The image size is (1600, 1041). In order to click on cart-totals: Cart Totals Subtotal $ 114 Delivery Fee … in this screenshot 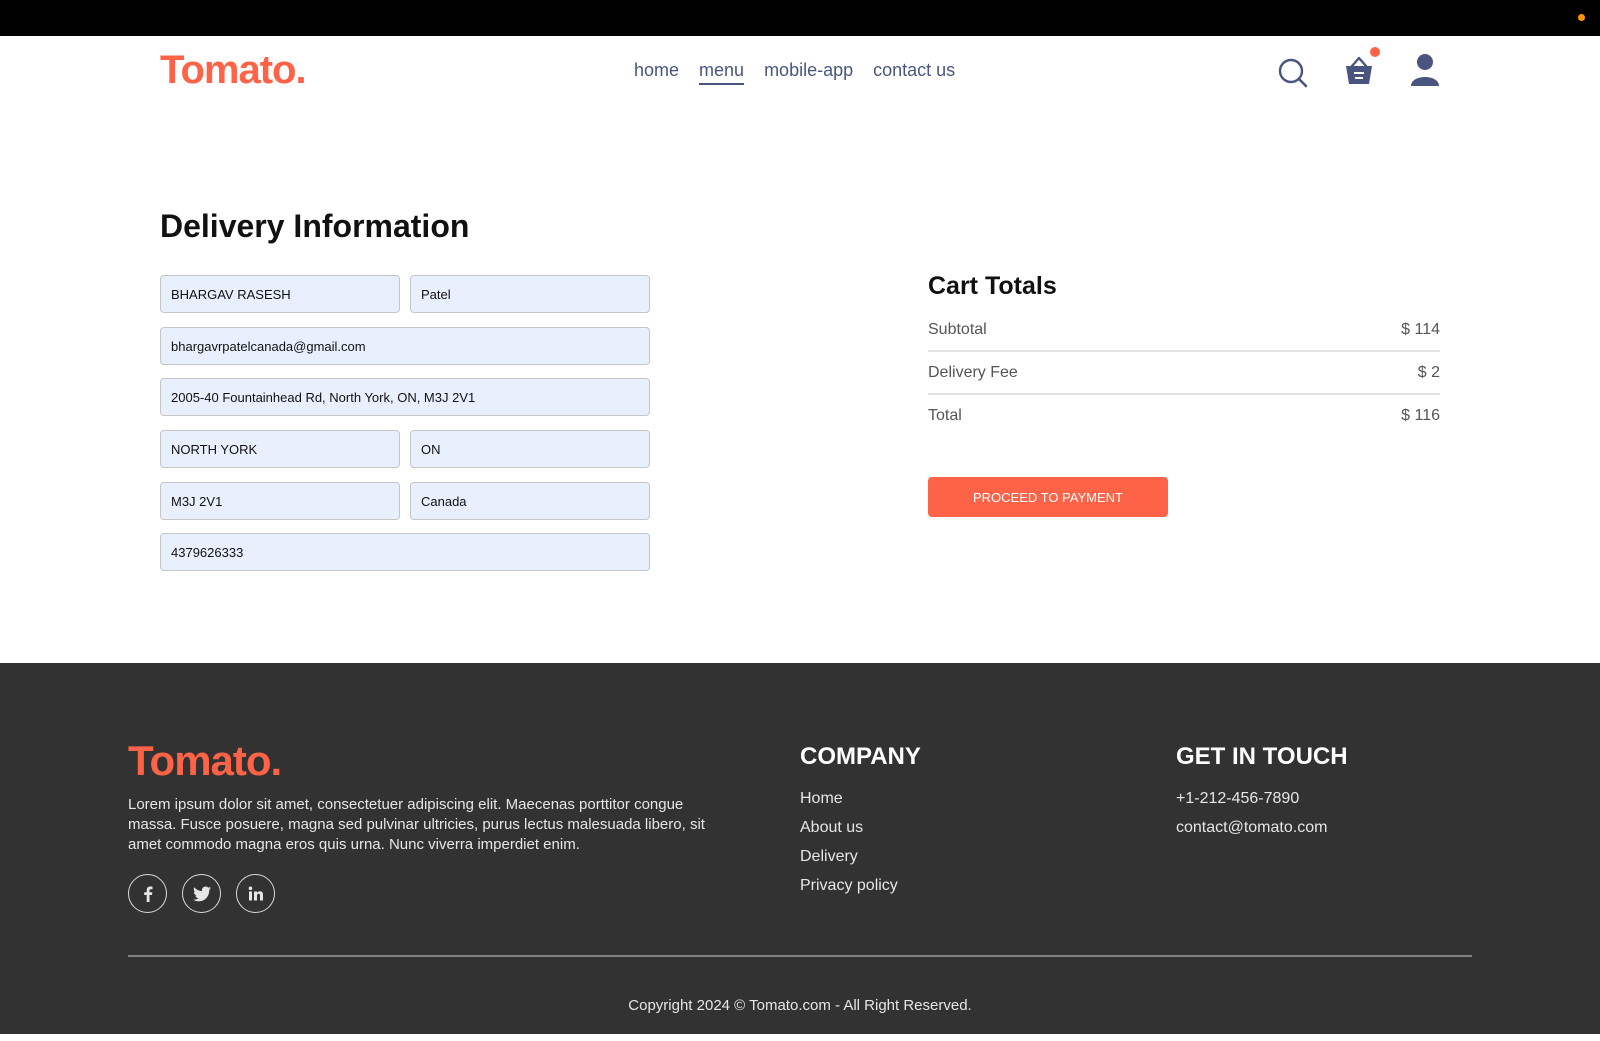, I will do `click(1184, 394)`.